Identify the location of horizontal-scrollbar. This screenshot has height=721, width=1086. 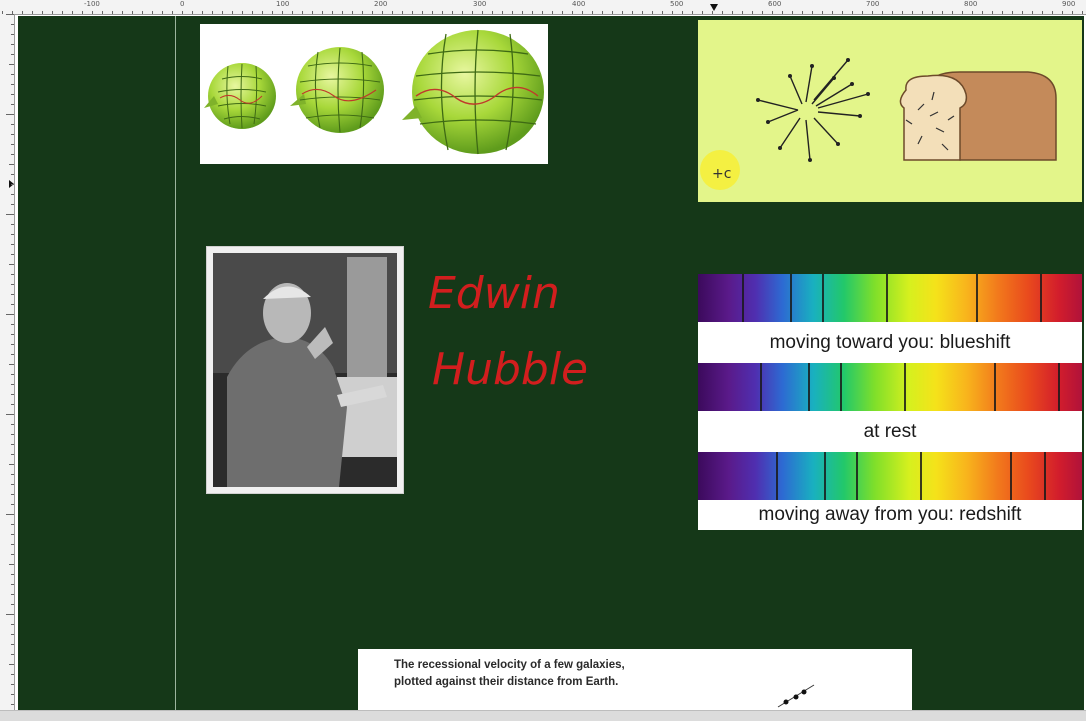
(543, 715).